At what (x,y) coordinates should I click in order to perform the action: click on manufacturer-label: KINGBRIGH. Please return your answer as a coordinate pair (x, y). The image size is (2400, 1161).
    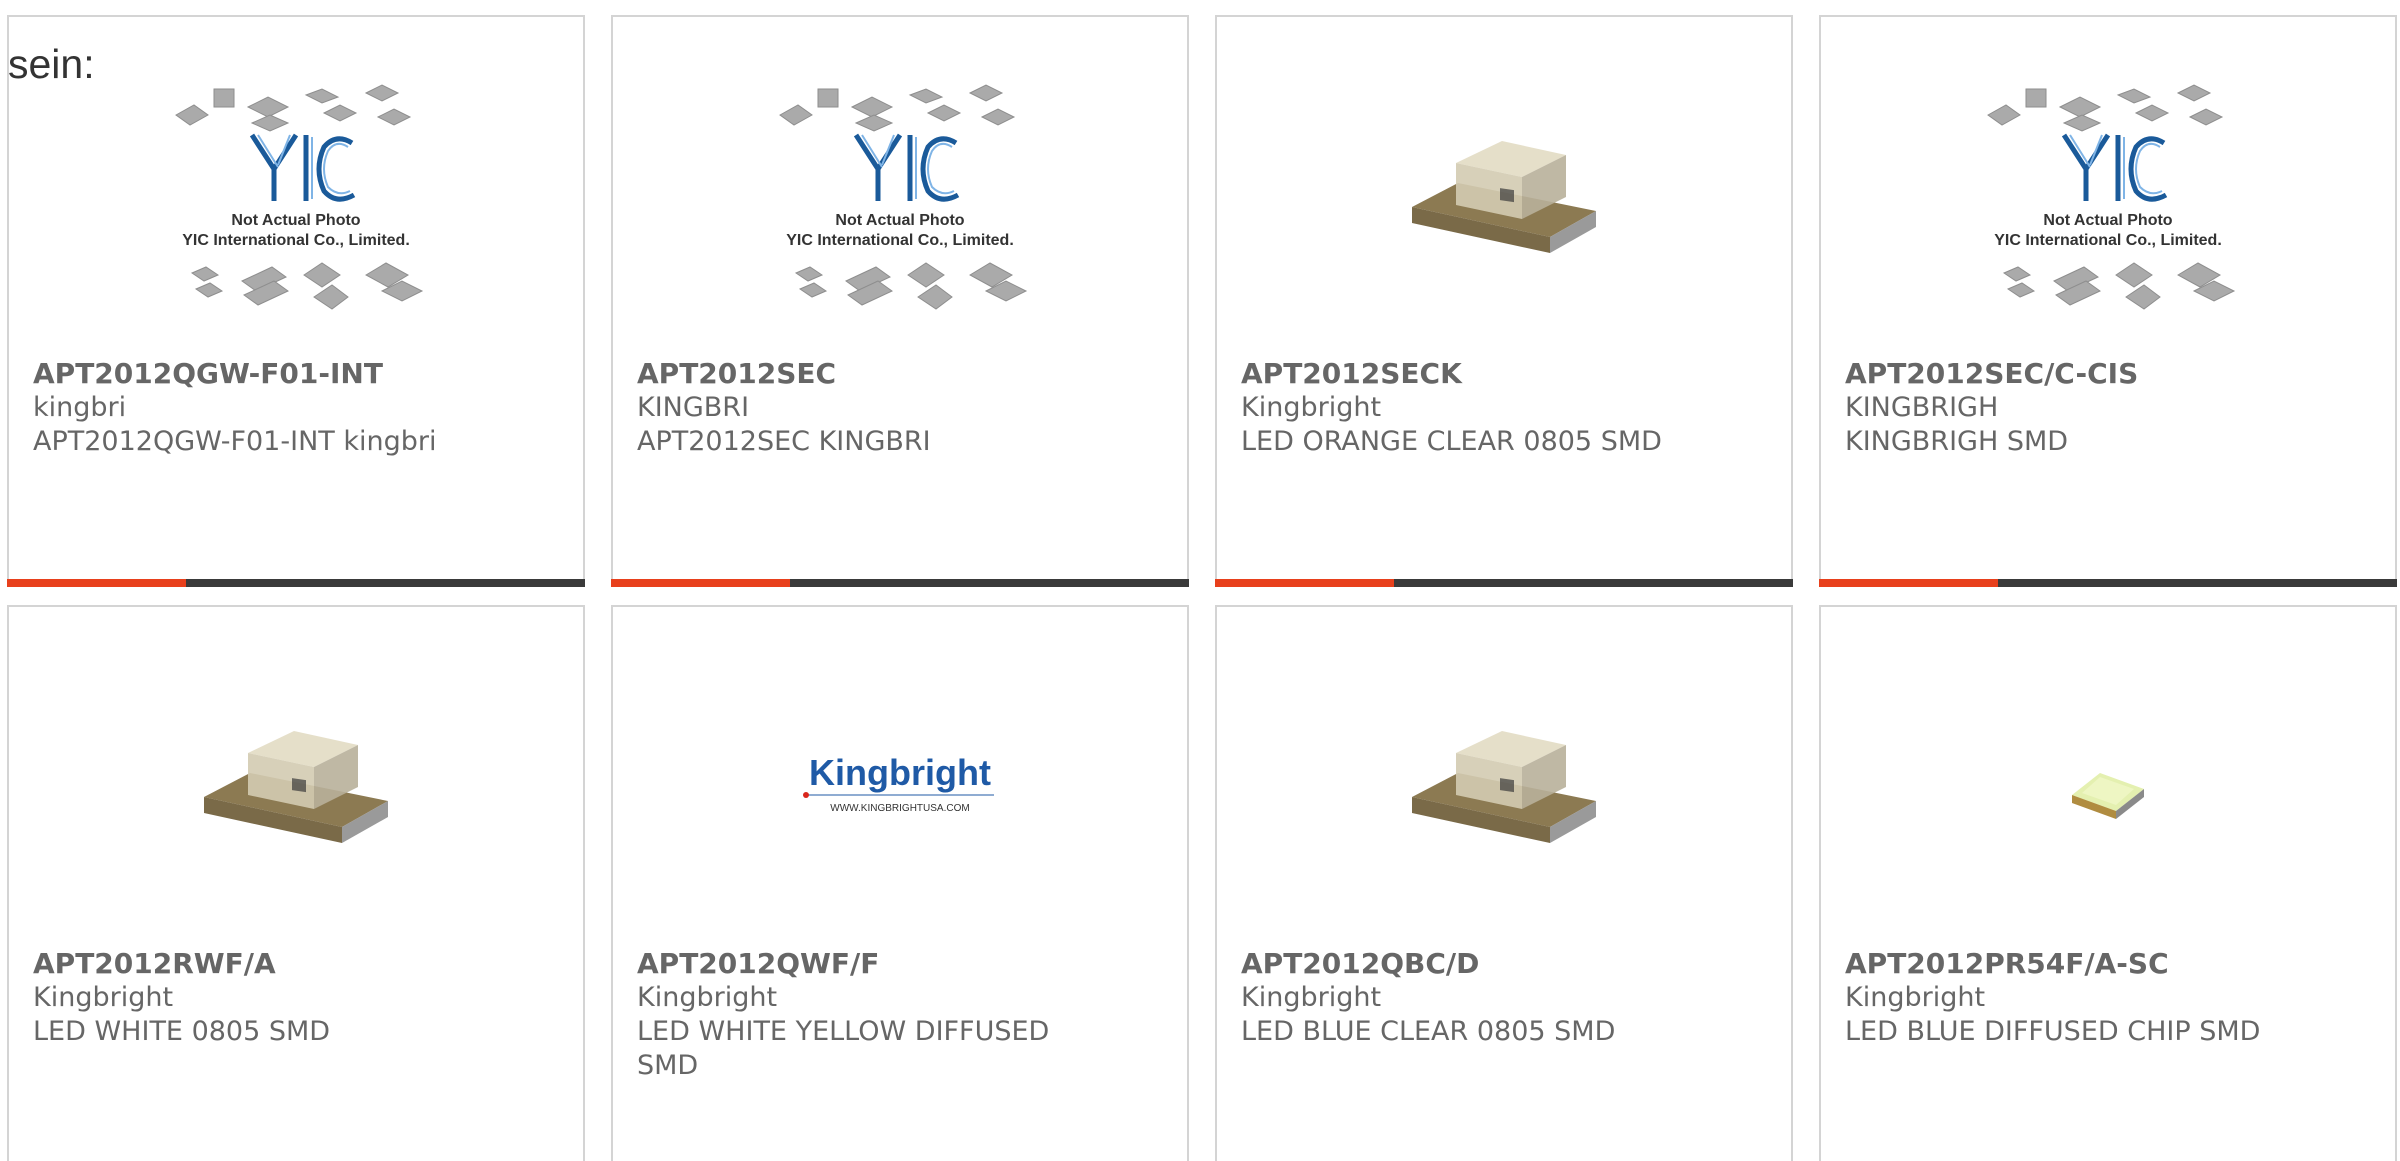
    Looking at the image, I should click on (1922, 407).